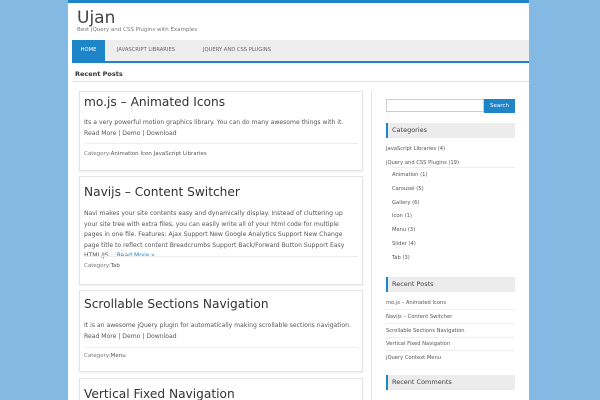  Describe the element at coordinates (371, 245) in the screenshot. I see `column-divider` at that location.